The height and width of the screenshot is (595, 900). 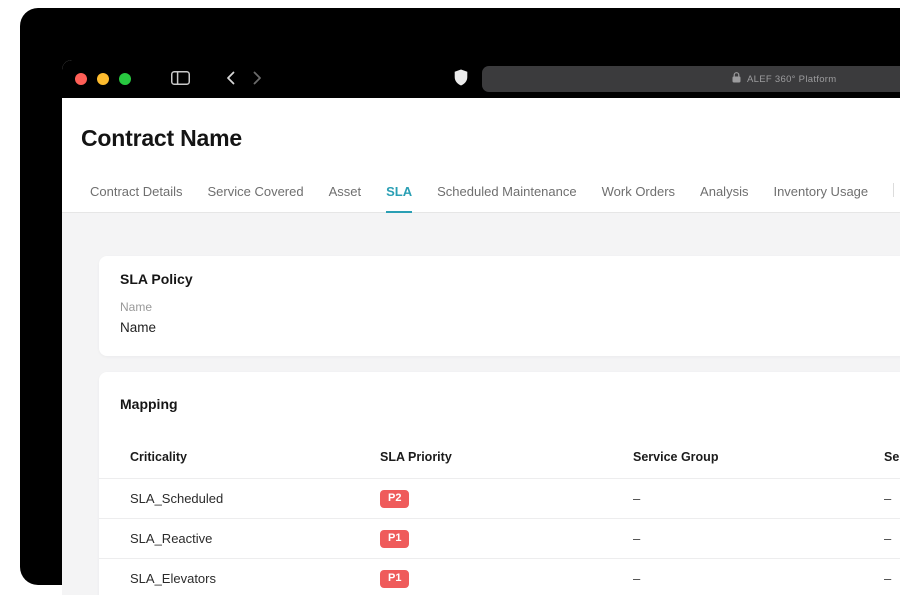 I want to click on traffic-lights, so click(x=103, y=79).